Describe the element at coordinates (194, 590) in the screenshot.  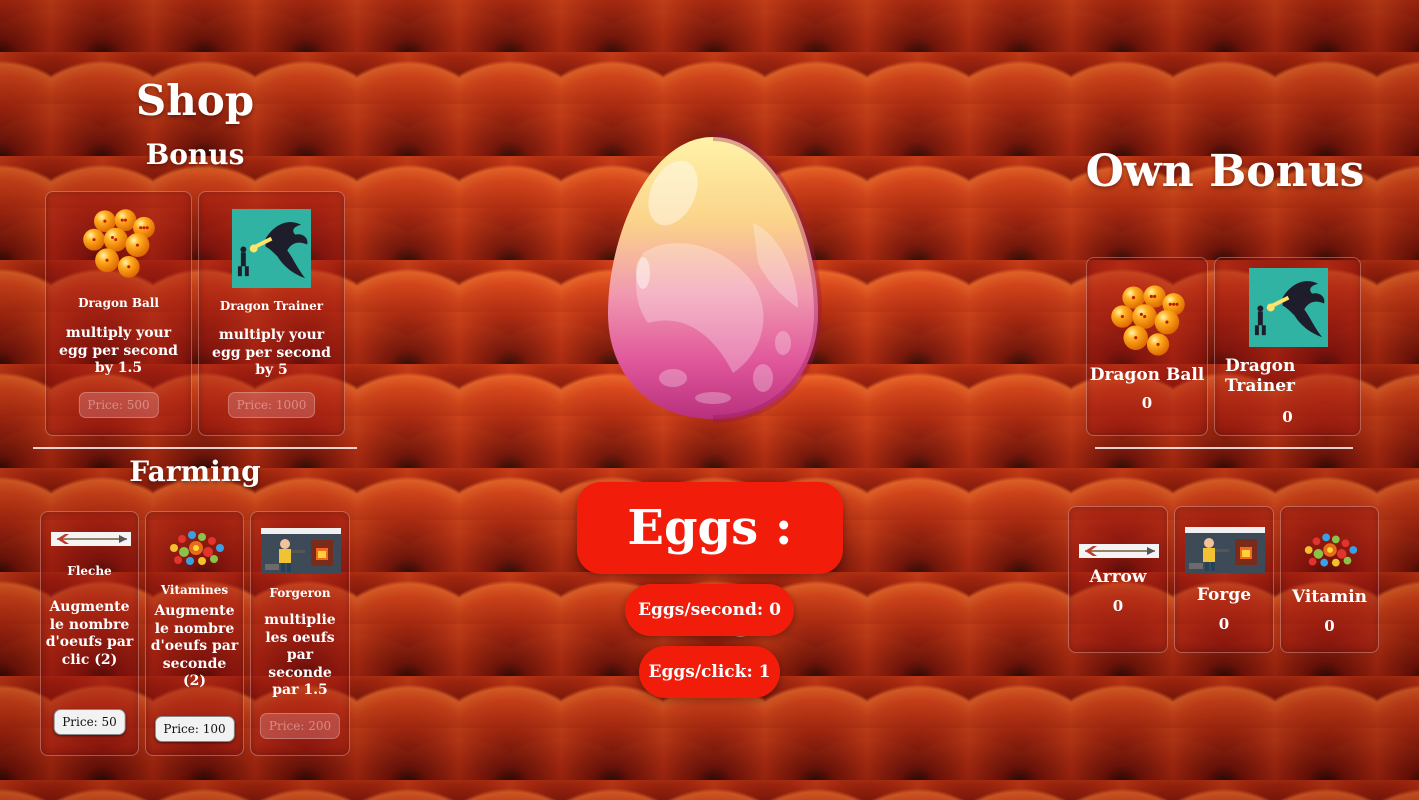
I see `shop-item-name: Vitamines` at that location.